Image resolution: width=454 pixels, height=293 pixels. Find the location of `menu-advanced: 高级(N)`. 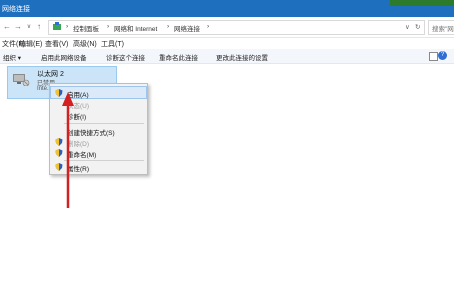

menu-advanced: 高级(N) is located at coordinates (85, 44).